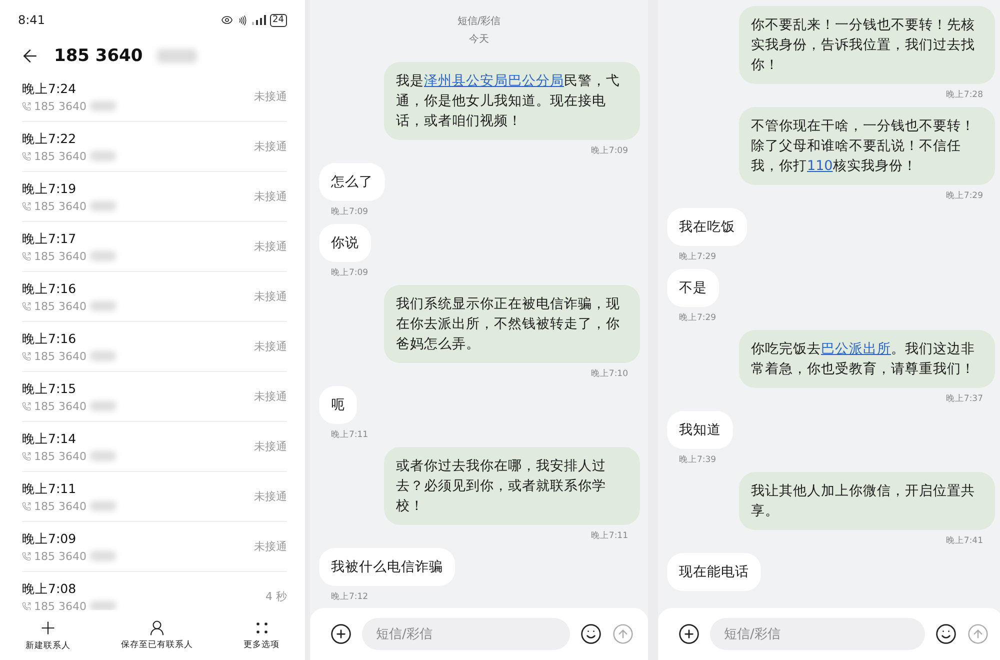  What do you see at coordinates (512, 486) in the screenshot?
I see `message-bubble: 或者你过去我你在哪，我安排人过去？必须见到你，或者就联系你学校！` at bounding box center [512, 486].